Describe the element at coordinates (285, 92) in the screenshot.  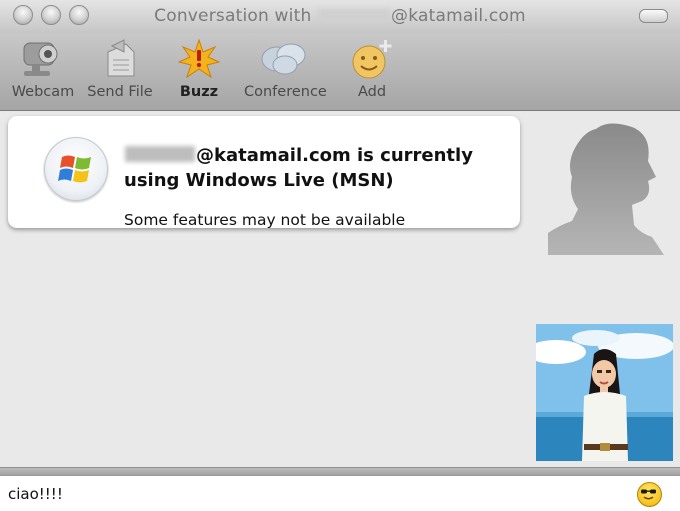
I see `conference-label: Conference` at that location.